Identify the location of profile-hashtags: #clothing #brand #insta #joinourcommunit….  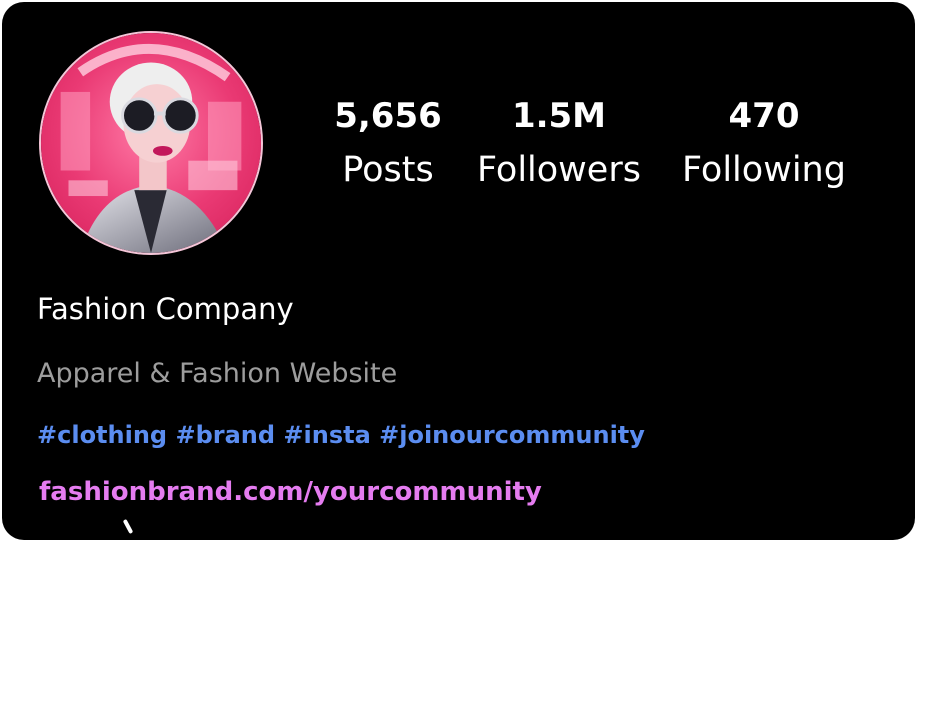
(341, 435).